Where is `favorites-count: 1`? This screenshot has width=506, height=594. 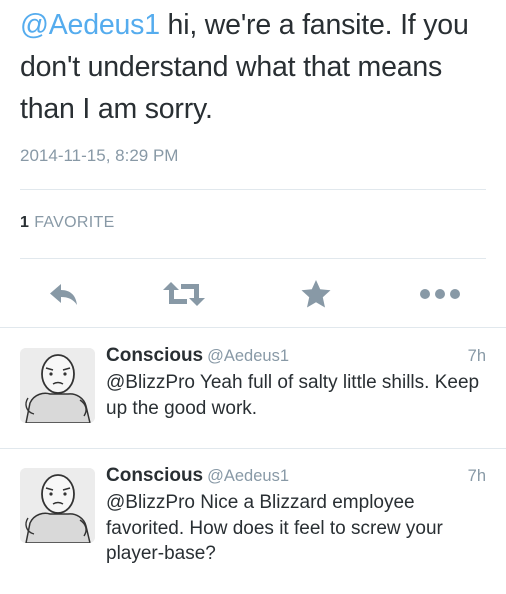
favorites-count: 1 is located at coordinates (25, 222).